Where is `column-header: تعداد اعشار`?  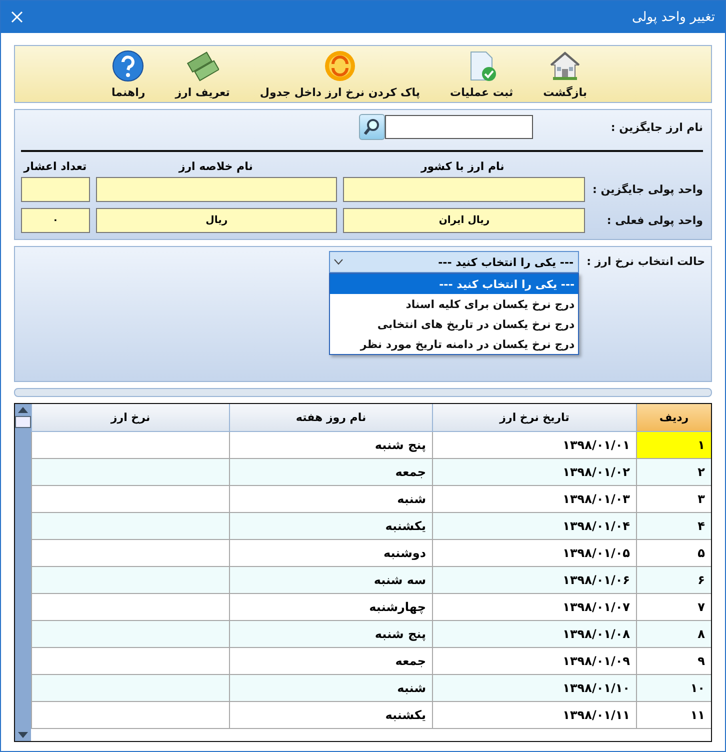
column-header: تعداد اعشار is located at coordinates (55, 166).